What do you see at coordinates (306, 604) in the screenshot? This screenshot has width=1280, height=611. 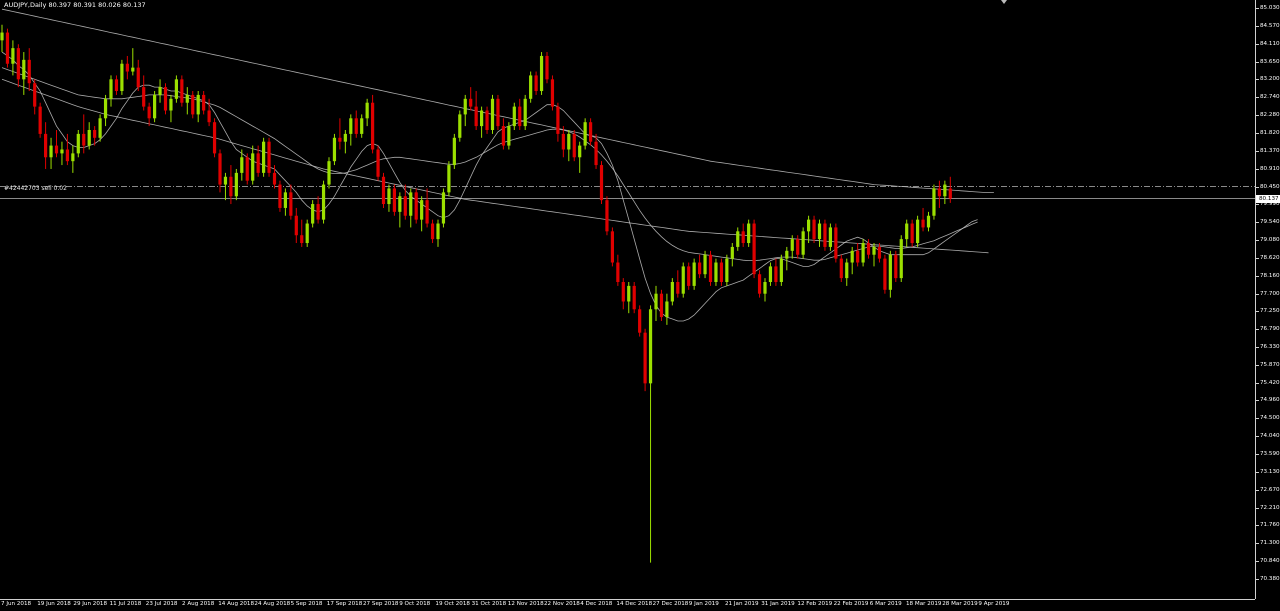 I see `date-tick-label: 5 Sep 2018` at bounding box center [306, 604].